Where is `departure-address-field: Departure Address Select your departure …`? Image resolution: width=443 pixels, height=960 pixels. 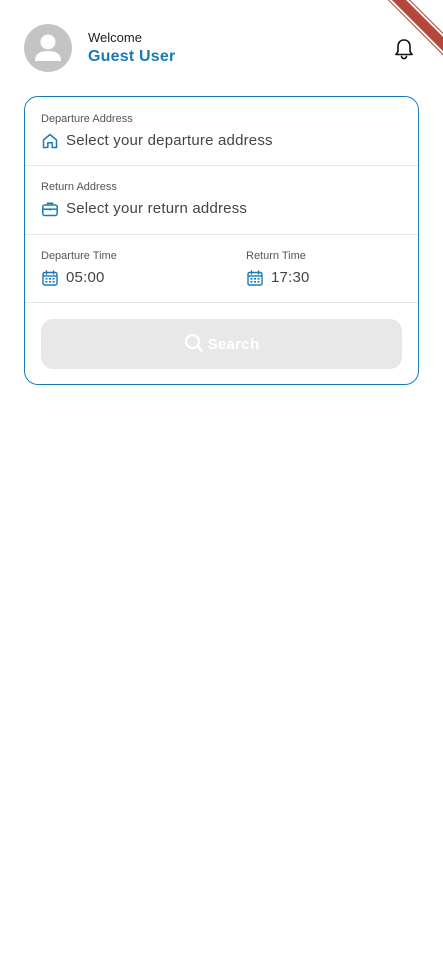
departure-address-field: Departure Address Select your departure … is located at coordinates (221, 131).